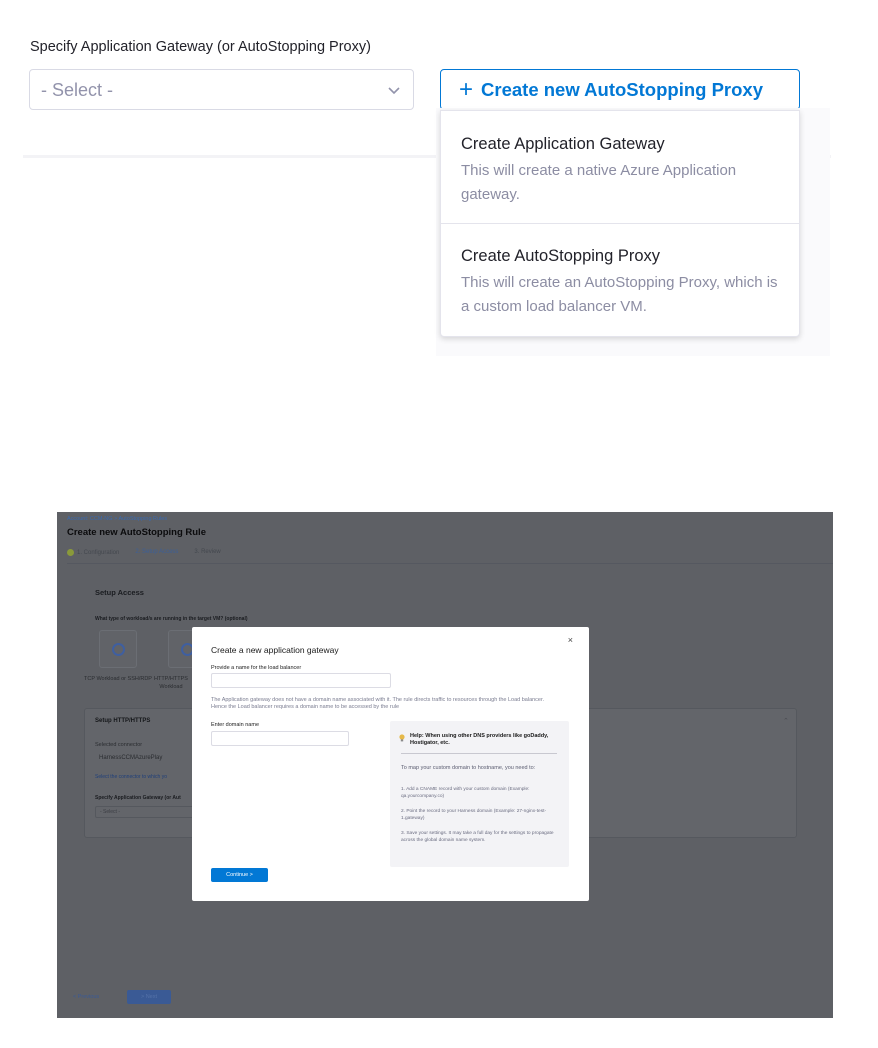 This screenshot has width=878, height=1048. What do you see at coordinates (117, 519) in the screenshot?
I see `breadcrumb: Account: CCM-NG > AutoStopping Rules` at bounding box center [117, 519].